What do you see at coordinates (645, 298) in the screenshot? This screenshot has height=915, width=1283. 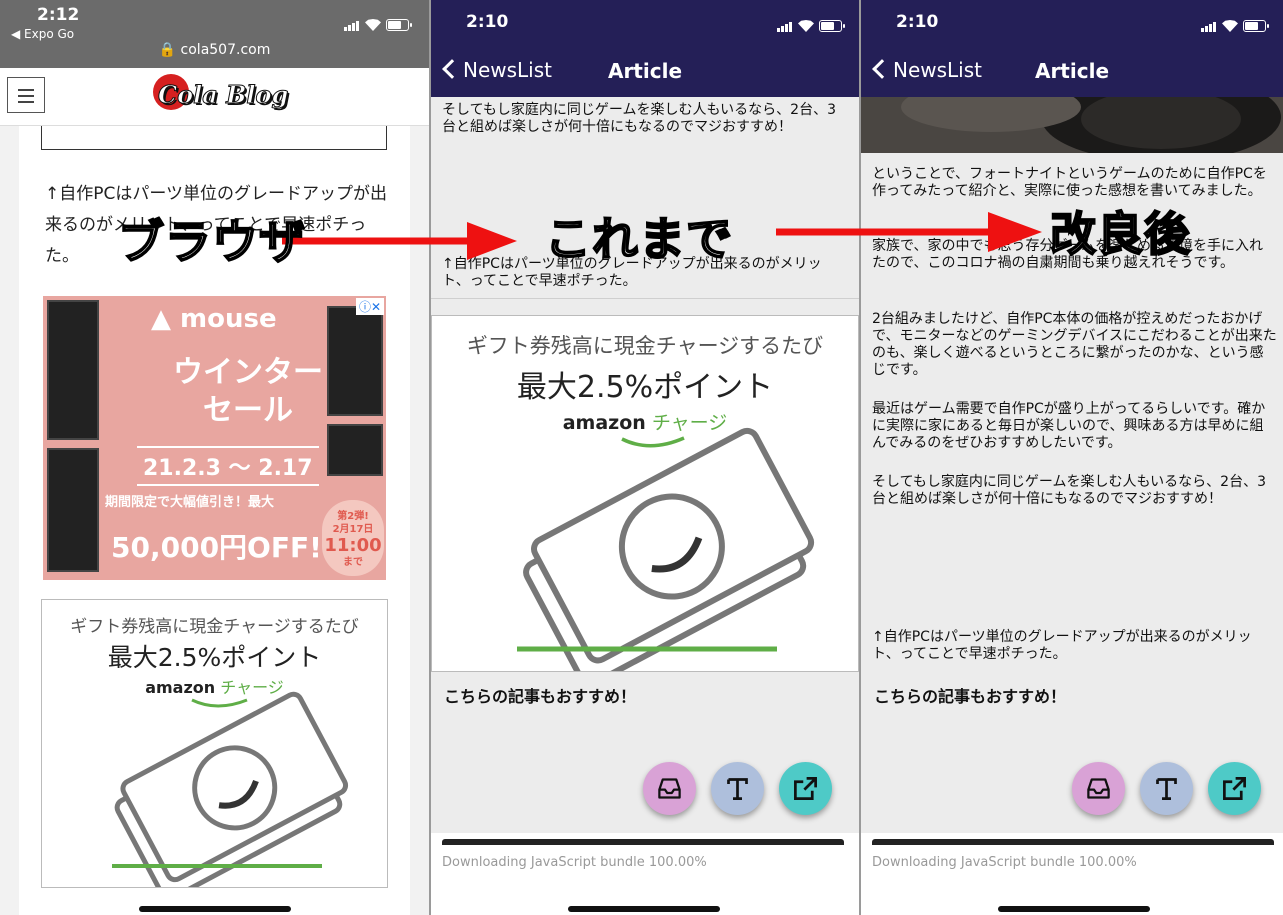 I see `separator` at bounding box center [645, 298].